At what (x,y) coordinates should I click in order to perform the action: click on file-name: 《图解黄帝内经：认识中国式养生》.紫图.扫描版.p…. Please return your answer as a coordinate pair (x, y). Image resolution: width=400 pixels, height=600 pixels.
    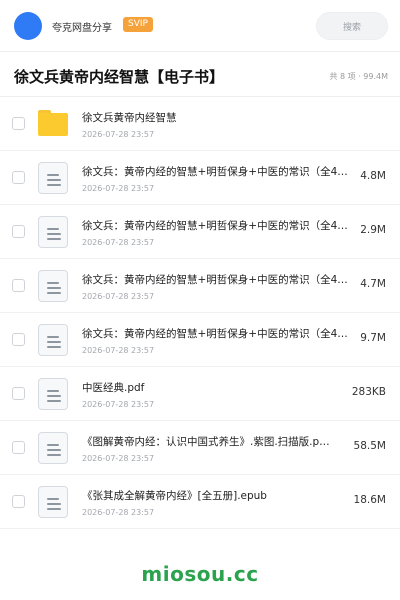
    Looking at the image, I should click on (206, 442).